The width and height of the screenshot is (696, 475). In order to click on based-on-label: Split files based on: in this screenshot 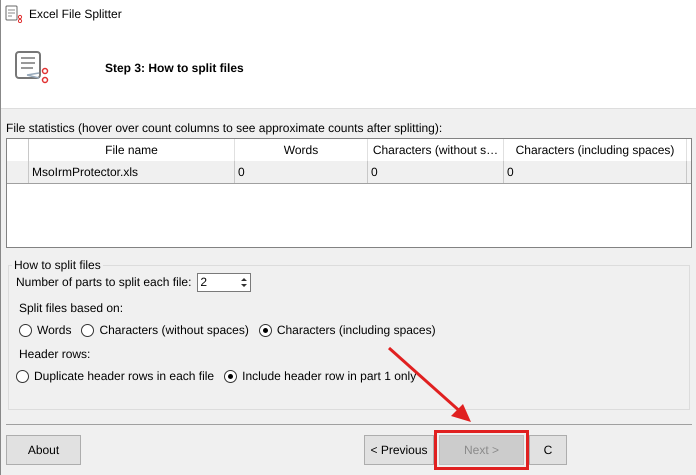, I will do `click(71, 308)`.